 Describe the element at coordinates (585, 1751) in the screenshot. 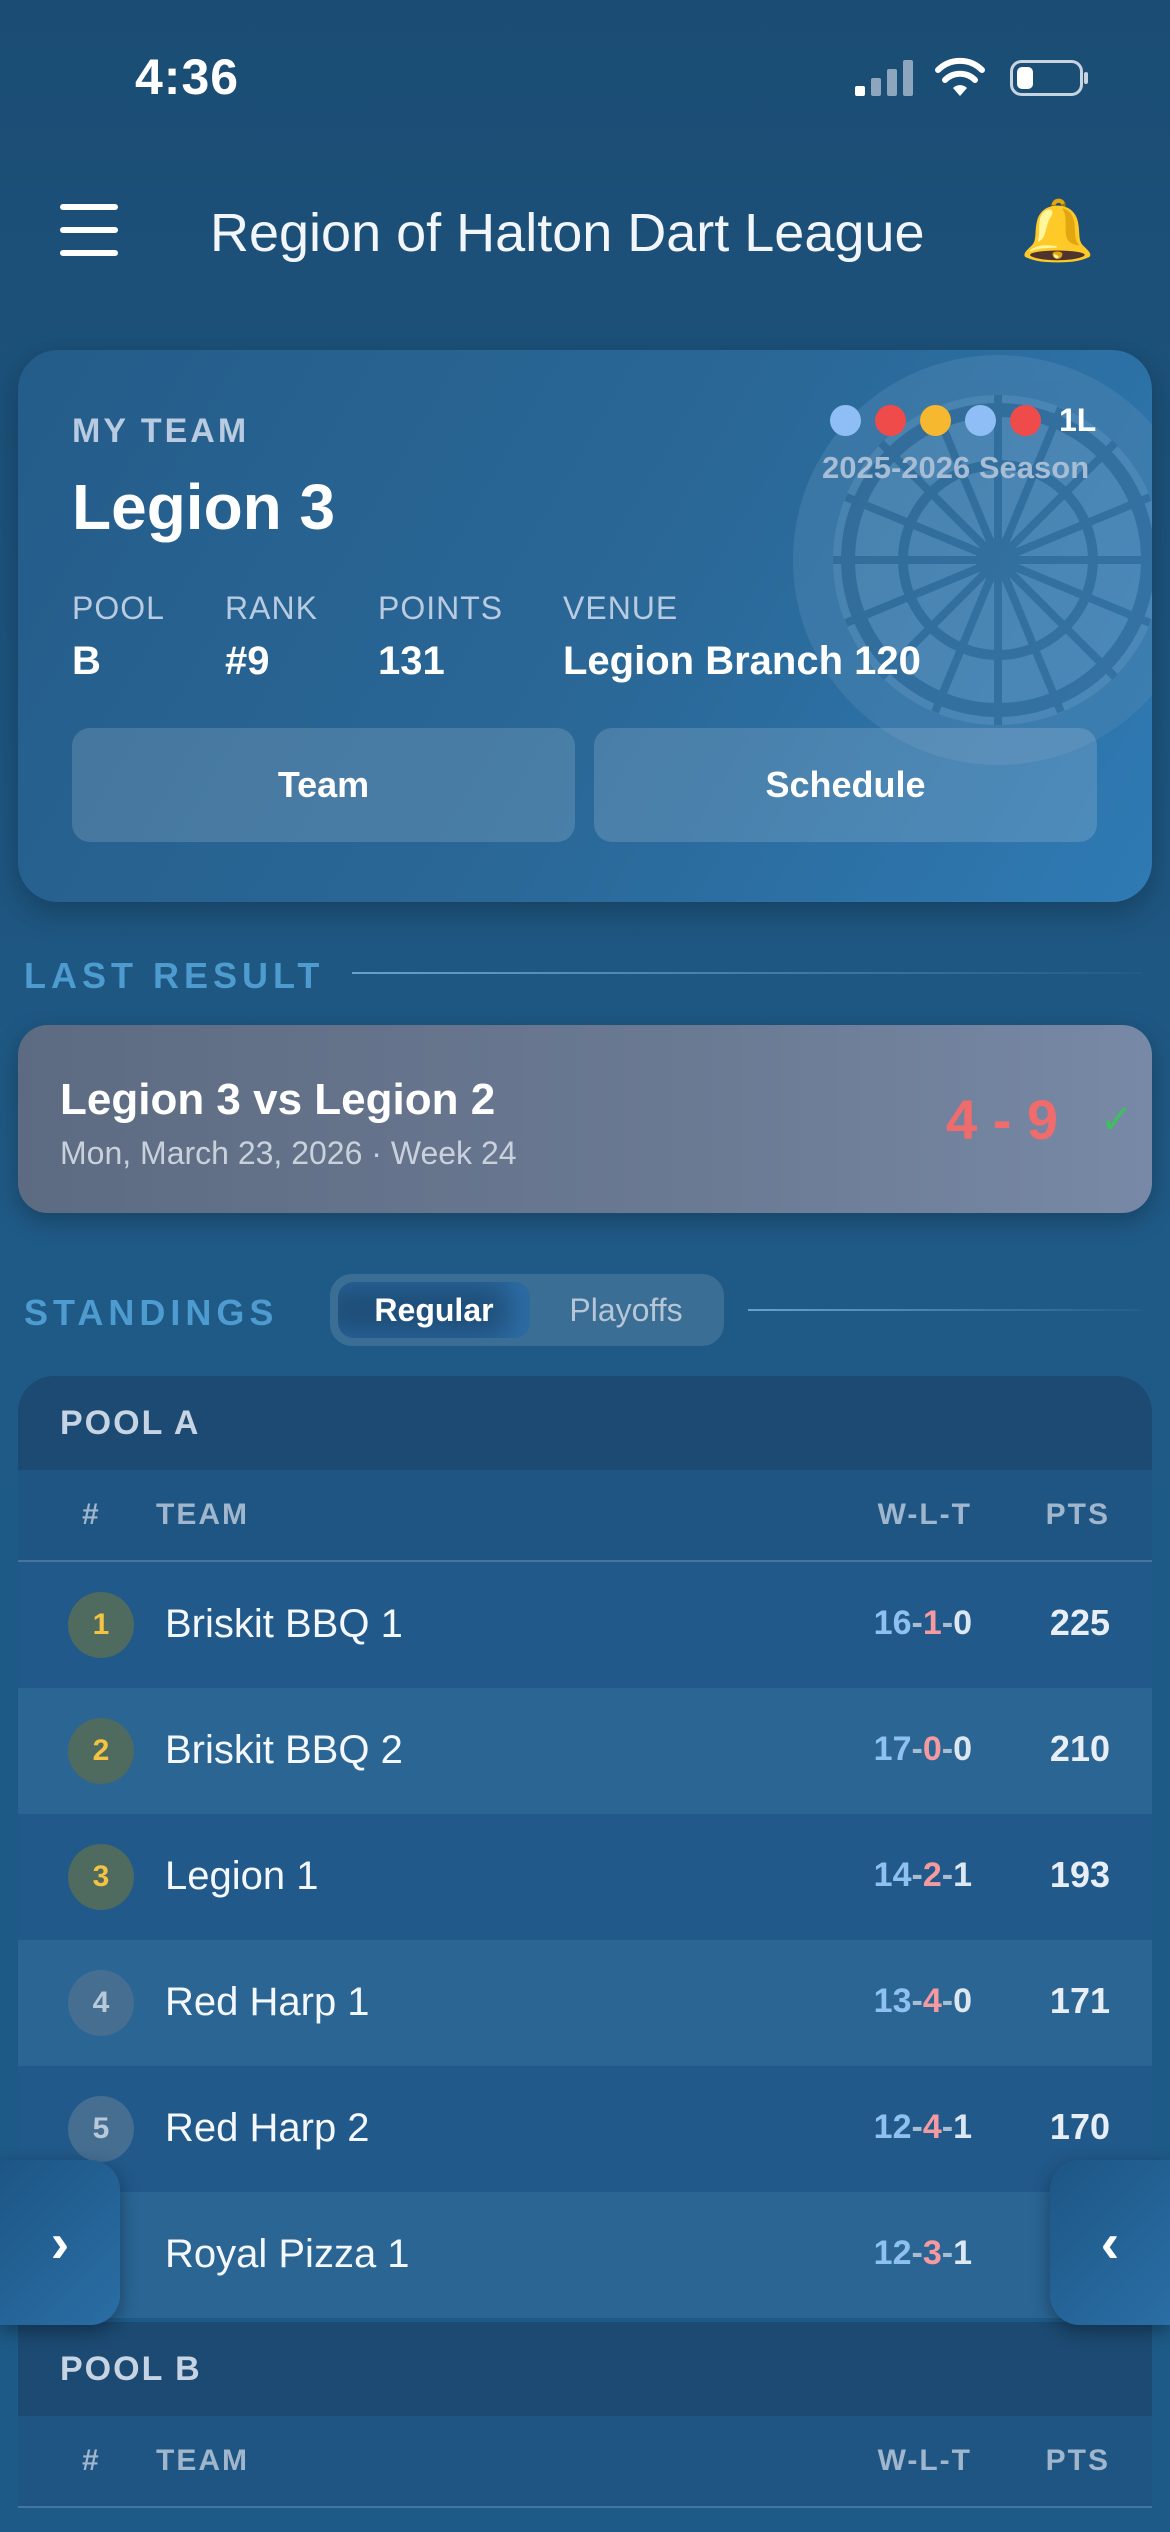

I see `table-row: 2 Briskit BBQ 2 17-0-0 210` at that location.